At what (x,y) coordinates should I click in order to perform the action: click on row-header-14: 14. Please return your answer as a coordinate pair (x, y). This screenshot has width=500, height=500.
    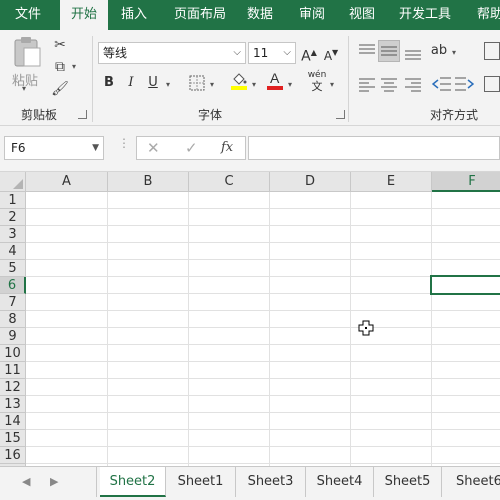
    Looking at the image, I should click on (13, 421).